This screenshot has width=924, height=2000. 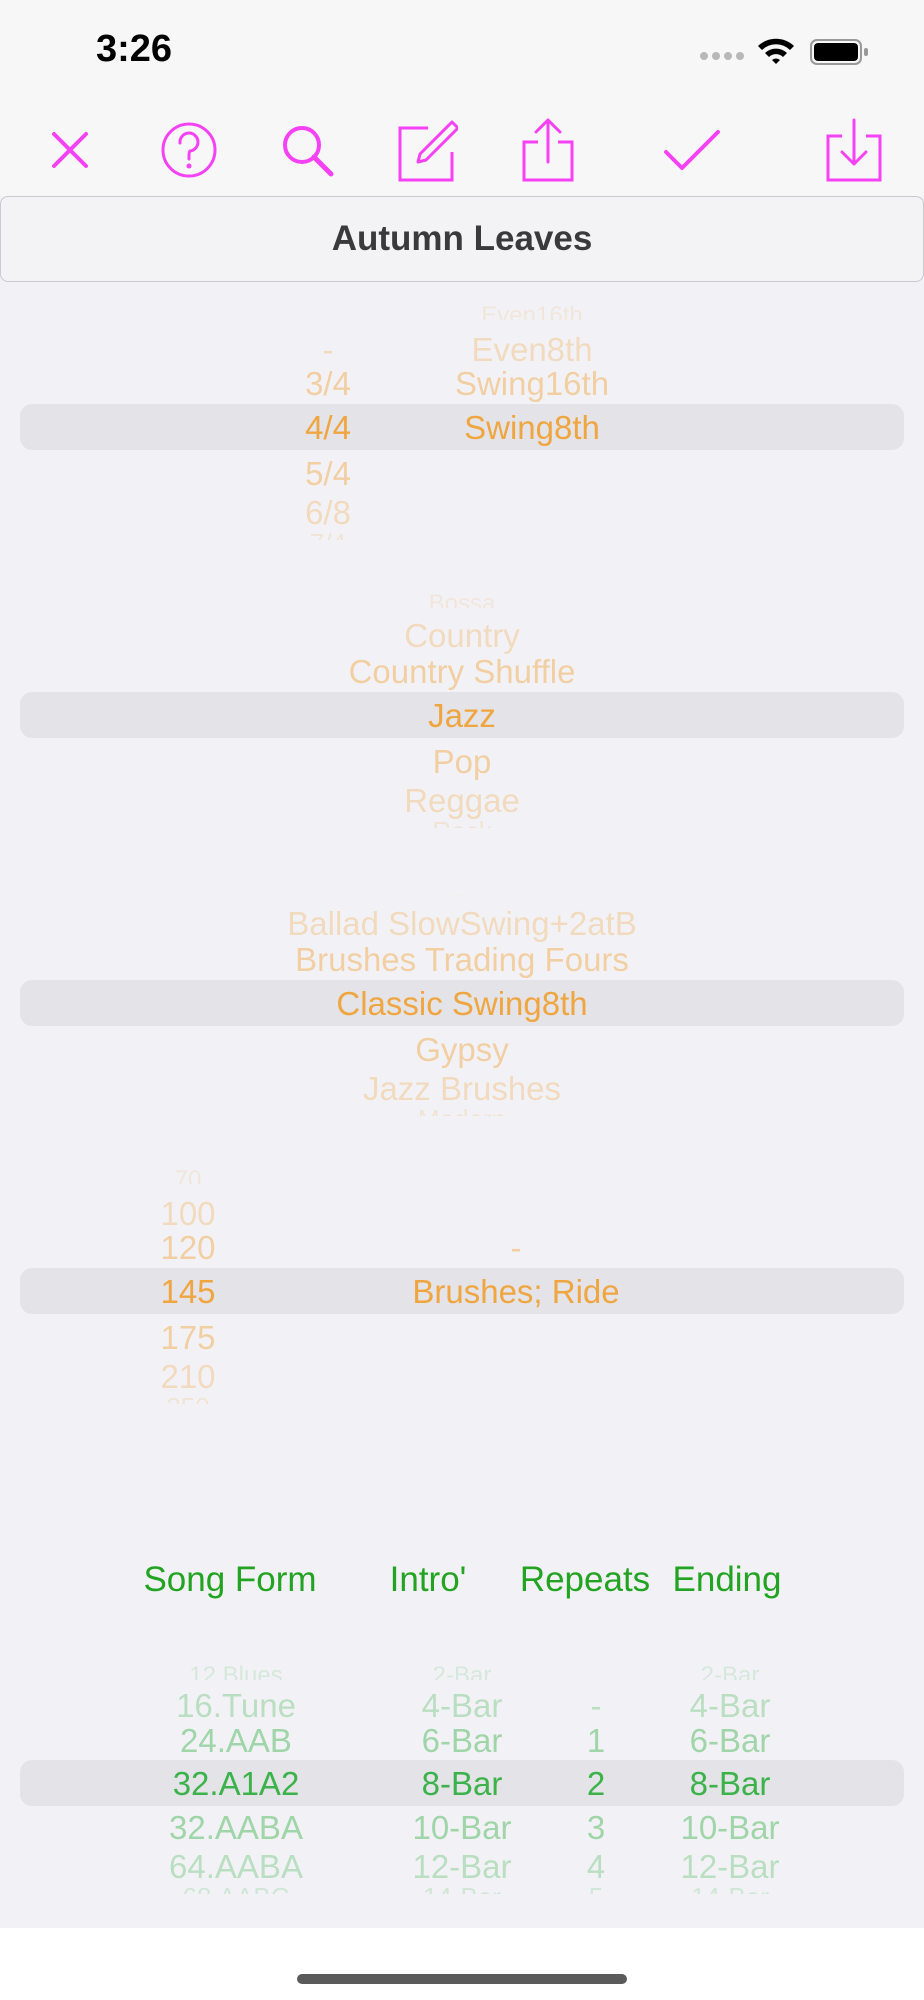 What do you see at coordinates (187, 1213) in the screenshot?
I see `tempo-option: 100` at bounding box center [187, 1213].